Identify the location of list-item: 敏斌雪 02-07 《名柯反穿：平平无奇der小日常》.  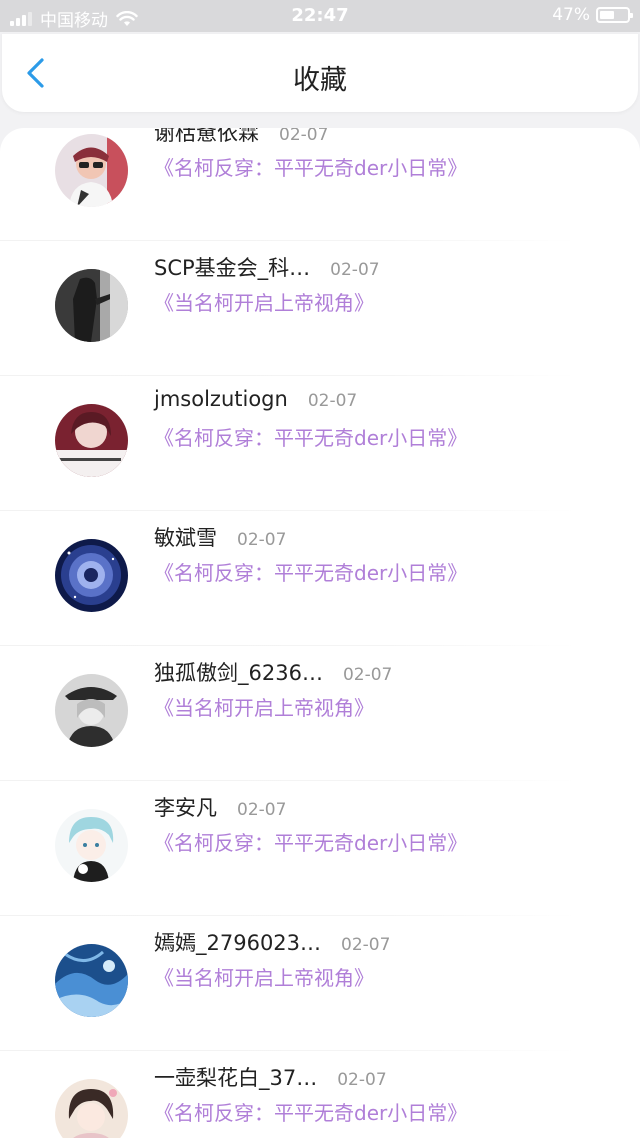
(320, 578).